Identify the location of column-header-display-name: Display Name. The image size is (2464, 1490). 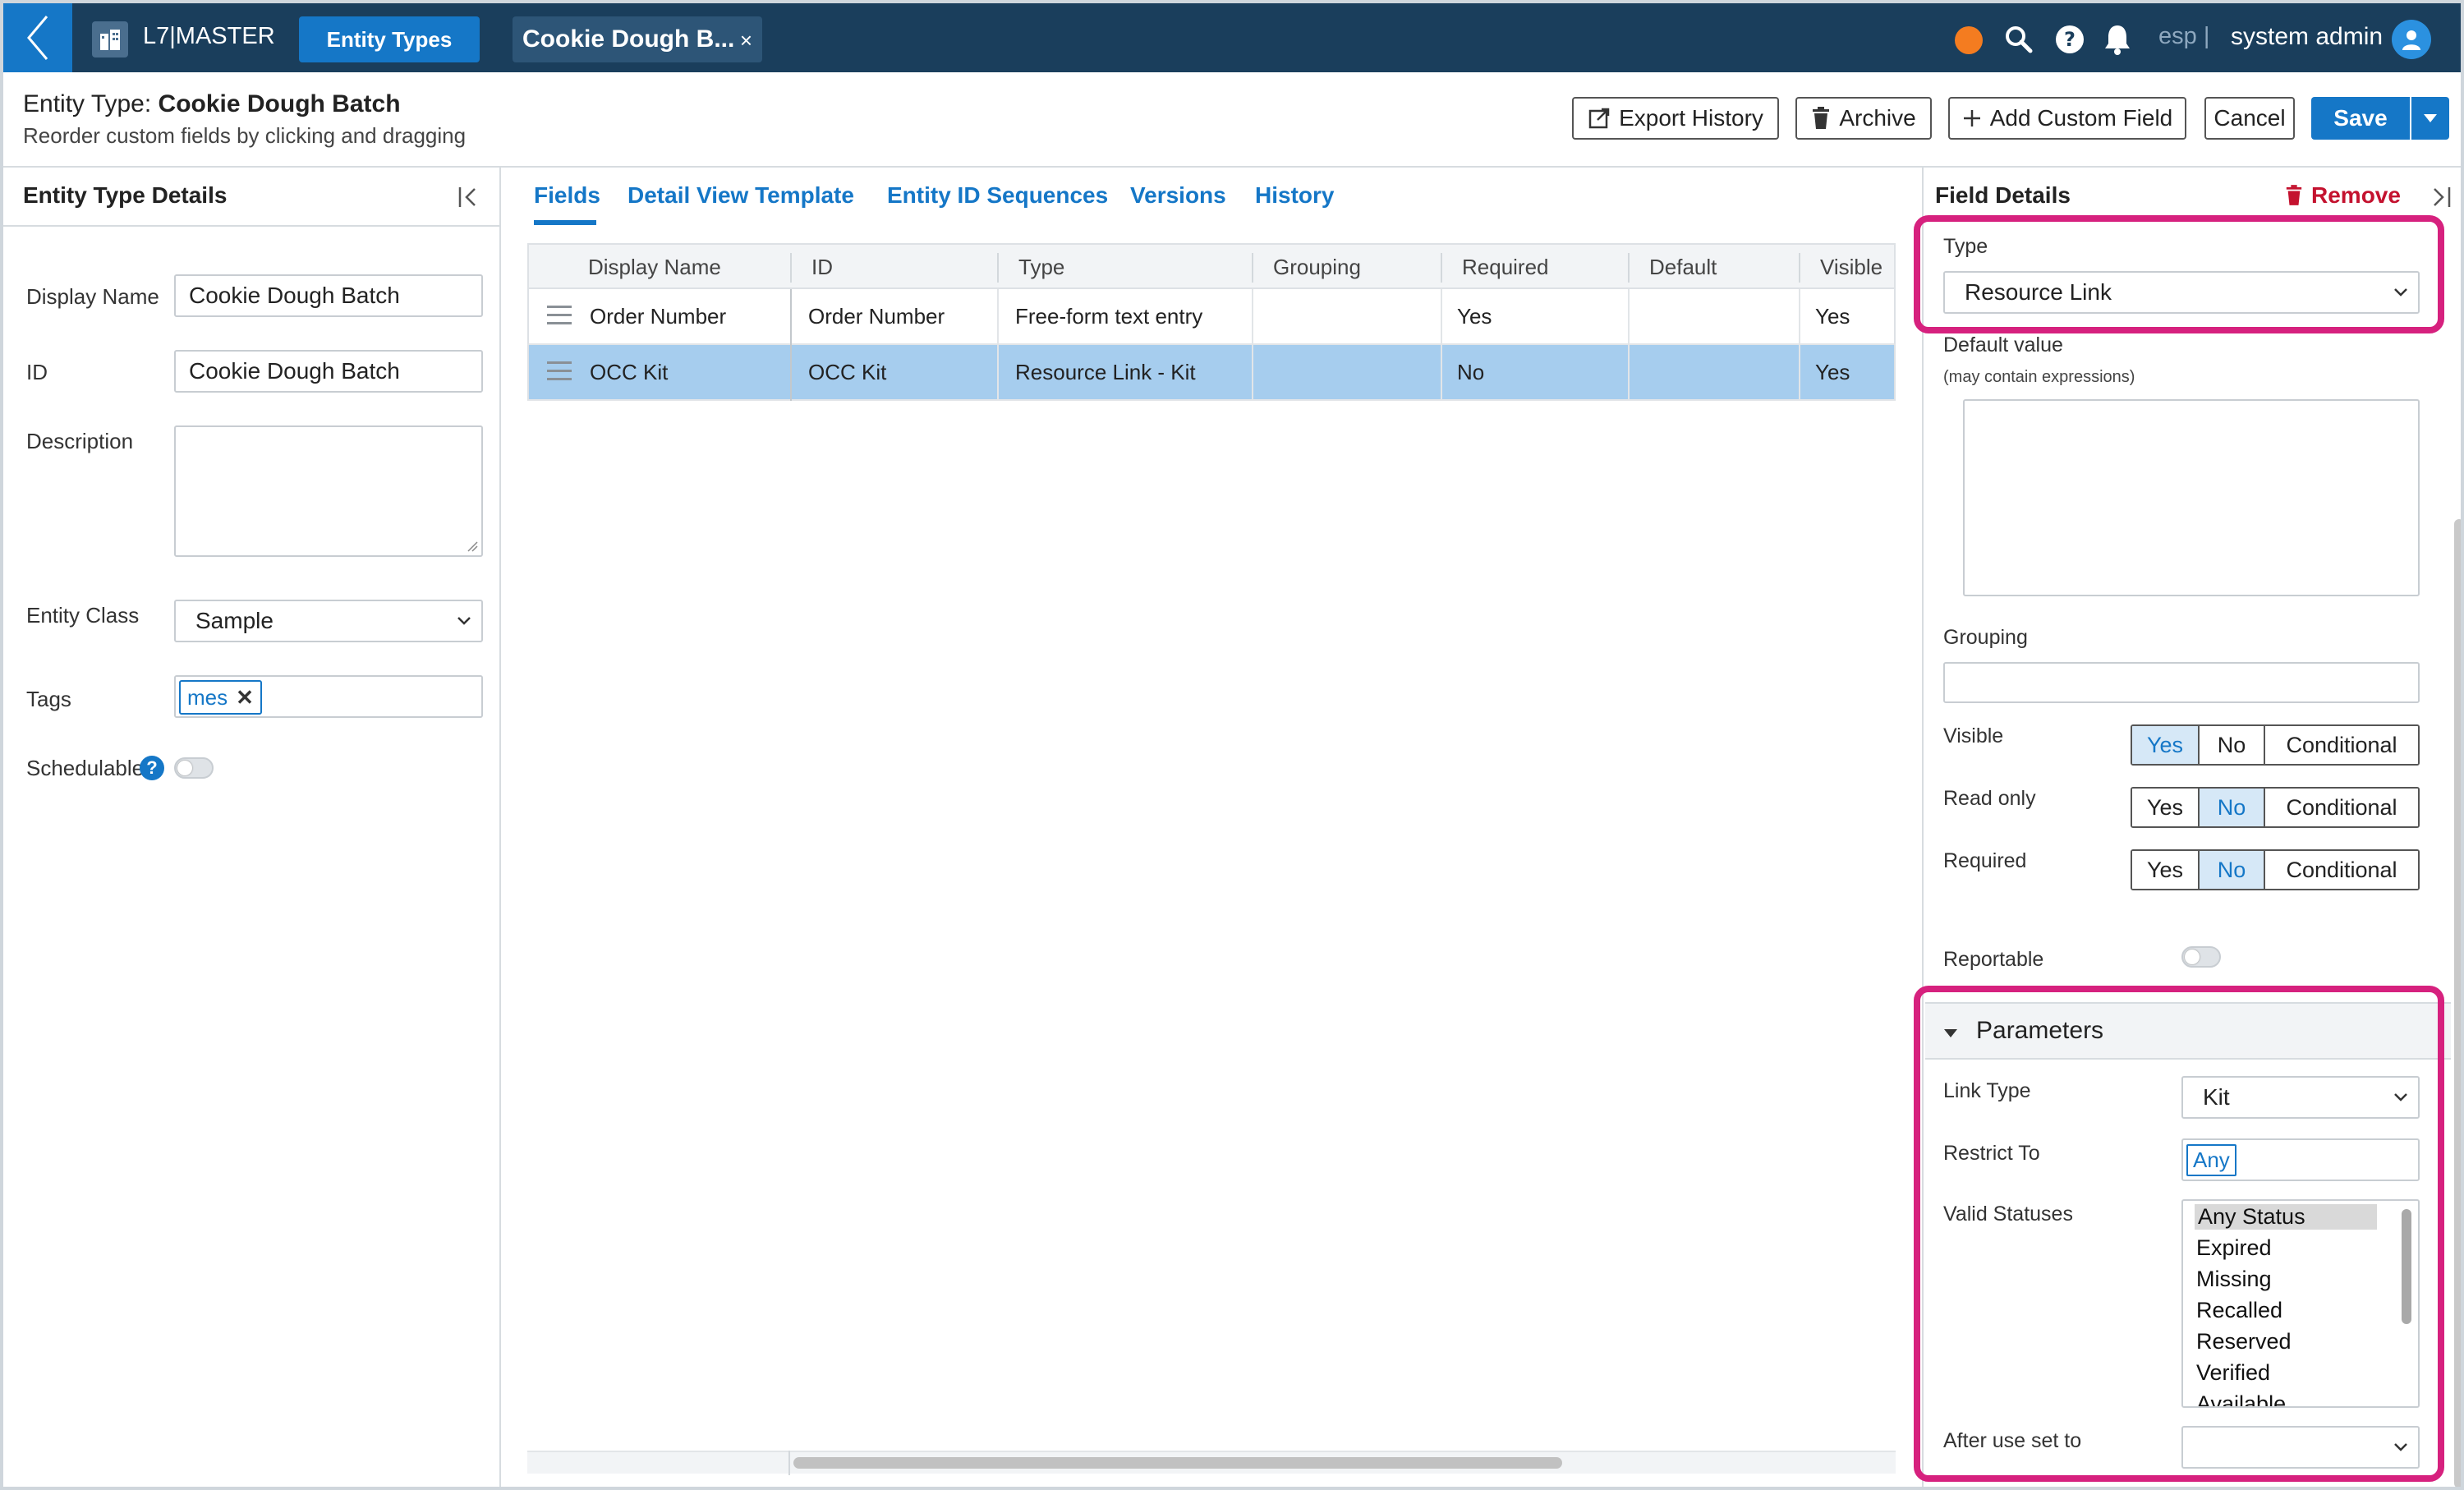
(654, 267).